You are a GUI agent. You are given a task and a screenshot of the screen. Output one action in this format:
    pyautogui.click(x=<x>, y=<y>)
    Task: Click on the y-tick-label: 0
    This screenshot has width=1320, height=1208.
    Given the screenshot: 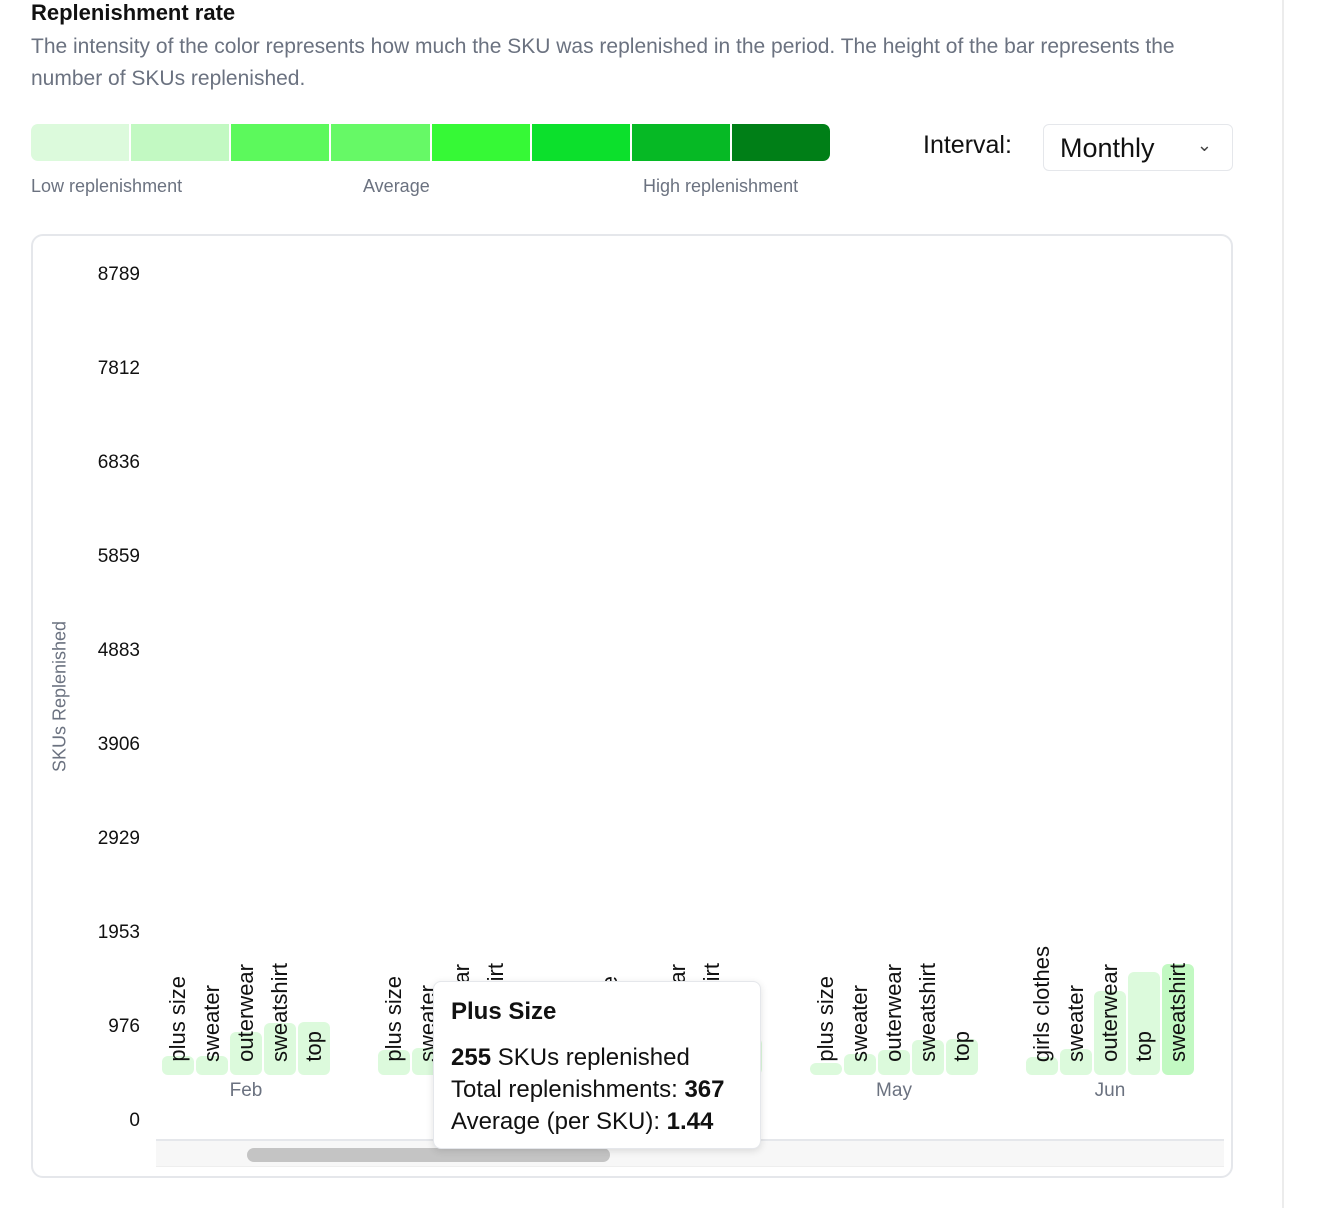 What is the action you would take?
    pyautogui.click(x=134, y=1120)
    